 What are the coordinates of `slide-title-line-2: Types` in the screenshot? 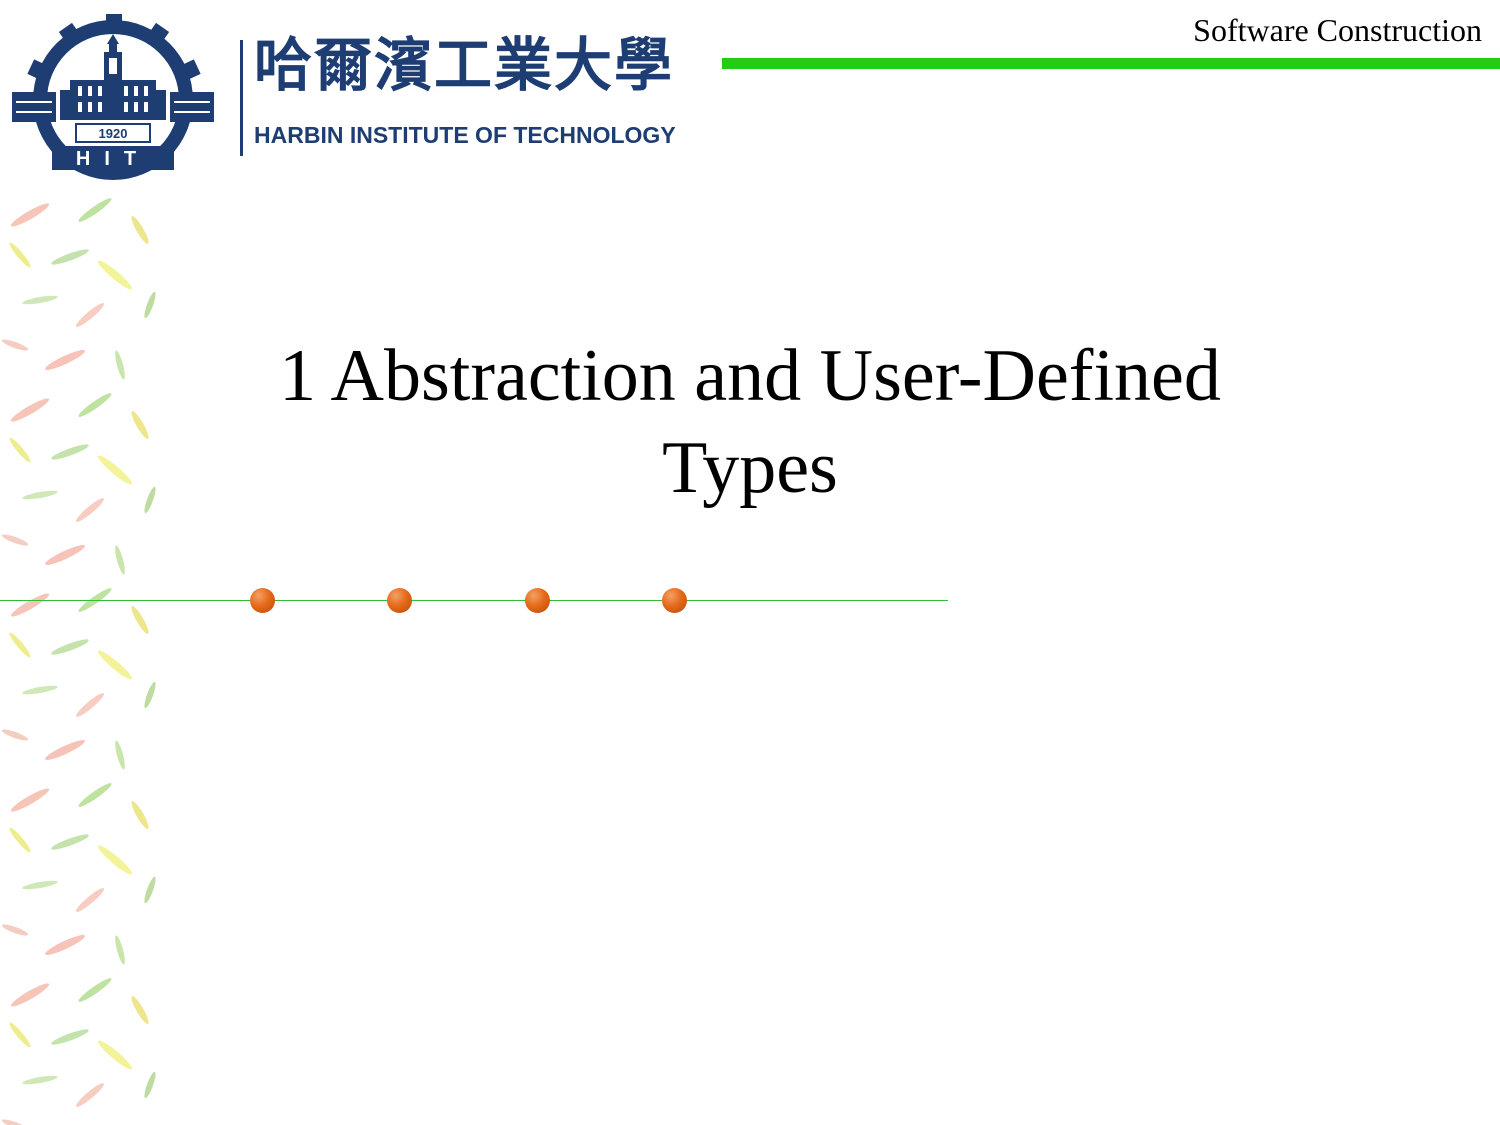 It's located at (750, 468).